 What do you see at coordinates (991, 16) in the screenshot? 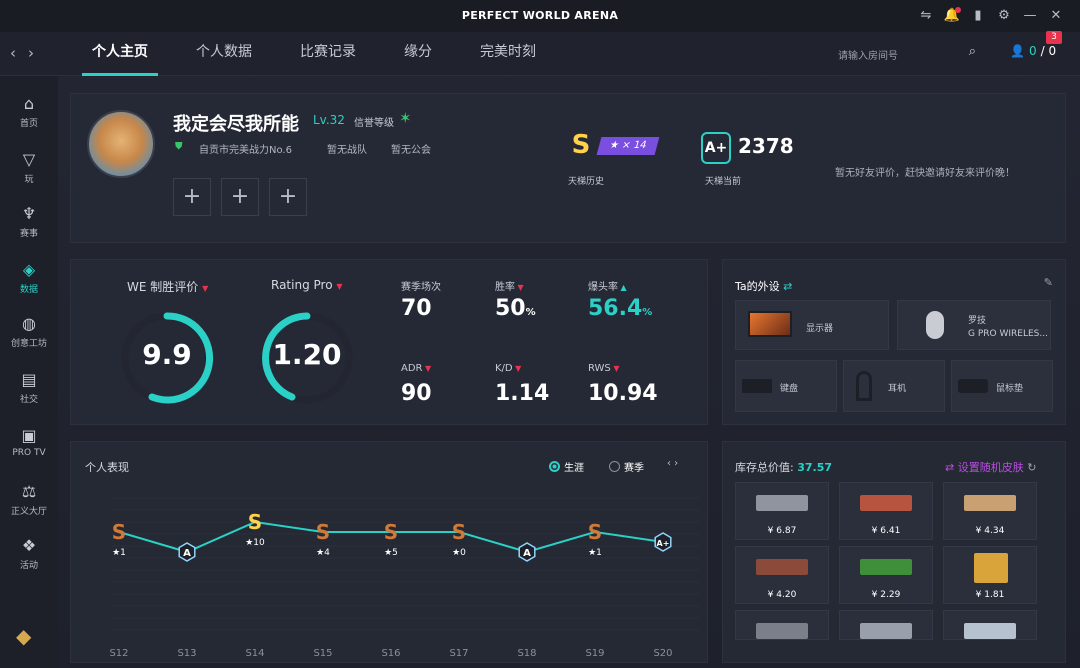
I see `window-controls: ⇋ 🔔 ▮ ⚙ — ✕` at bounding box center [991, 16].